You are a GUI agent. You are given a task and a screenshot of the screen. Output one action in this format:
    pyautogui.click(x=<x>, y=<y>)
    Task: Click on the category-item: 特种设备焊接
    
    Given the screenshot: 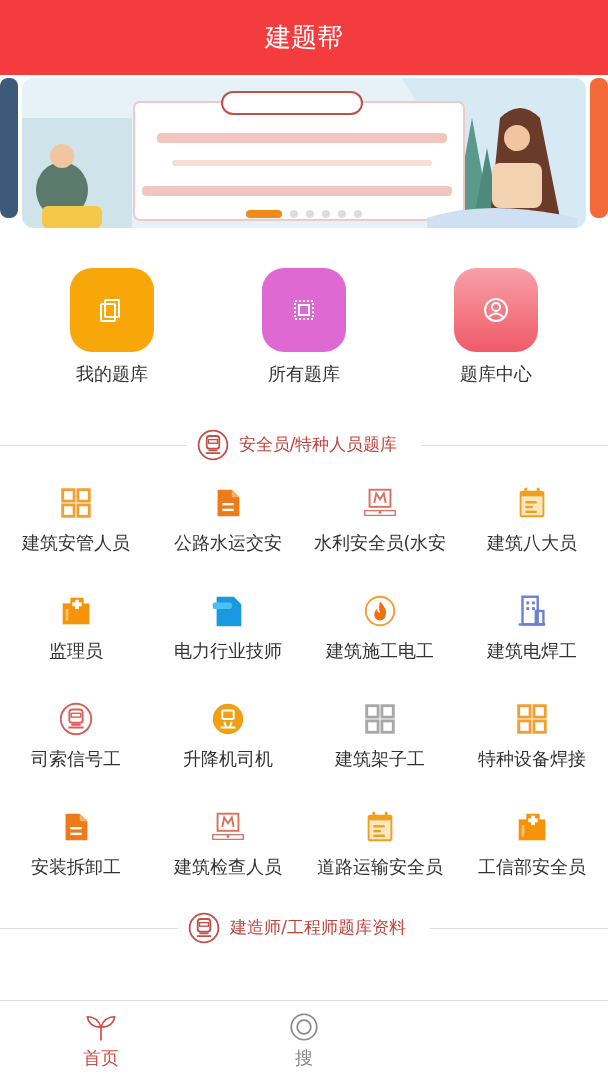 What is the action you would take?
    pyautogui.click(x=532, y=746)
    